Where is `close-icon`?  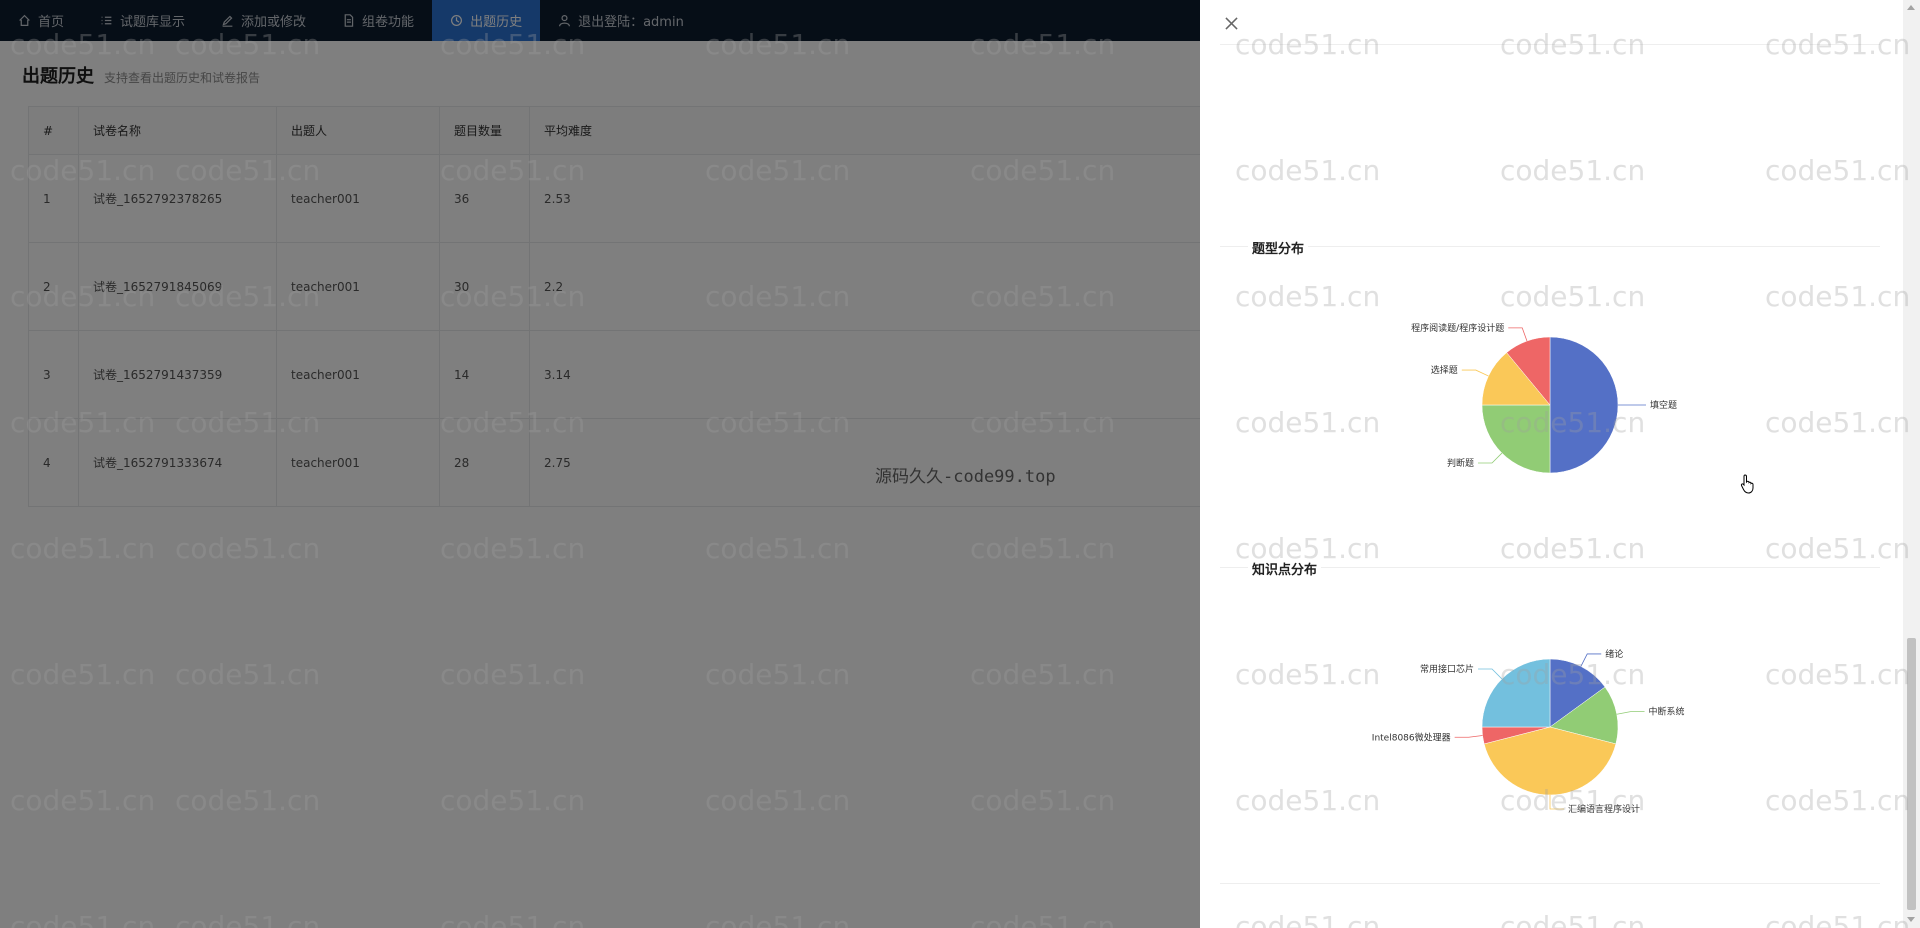 close-icon is located at coordinates (1231, 23).